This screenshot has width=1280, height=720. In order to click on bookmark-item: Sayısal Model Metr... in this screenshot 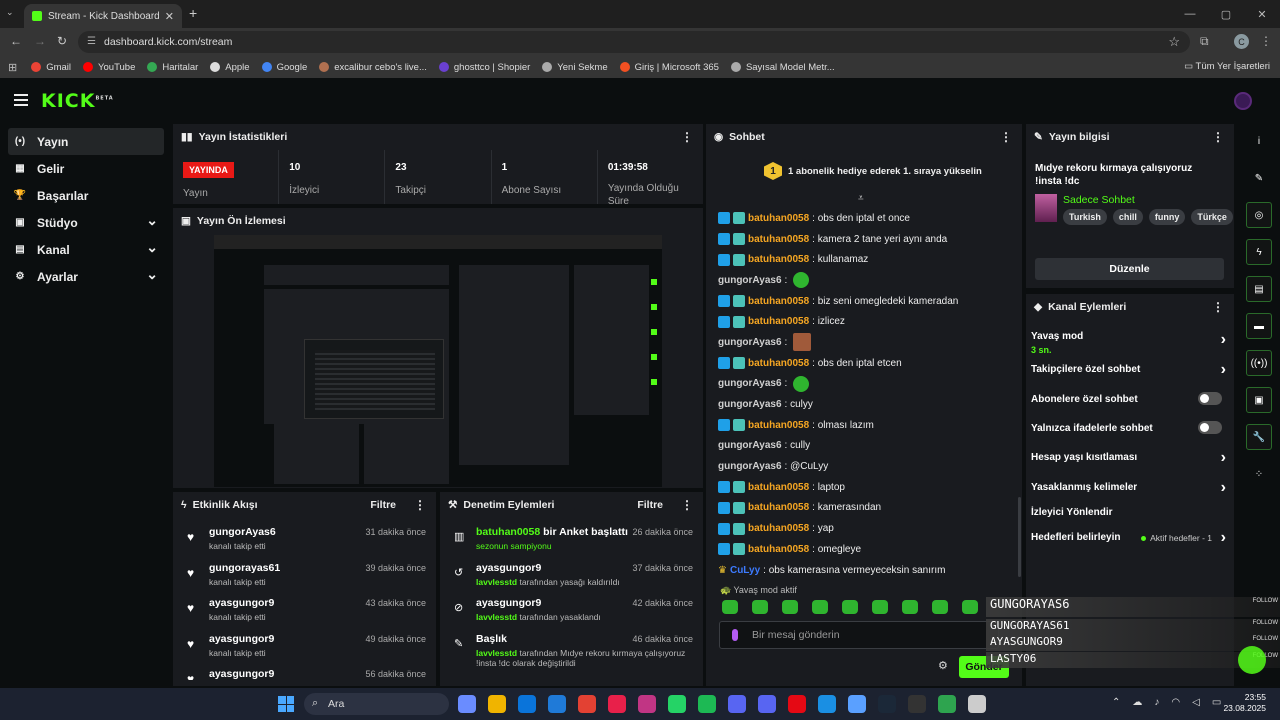, I will do `click(782, 67)`.